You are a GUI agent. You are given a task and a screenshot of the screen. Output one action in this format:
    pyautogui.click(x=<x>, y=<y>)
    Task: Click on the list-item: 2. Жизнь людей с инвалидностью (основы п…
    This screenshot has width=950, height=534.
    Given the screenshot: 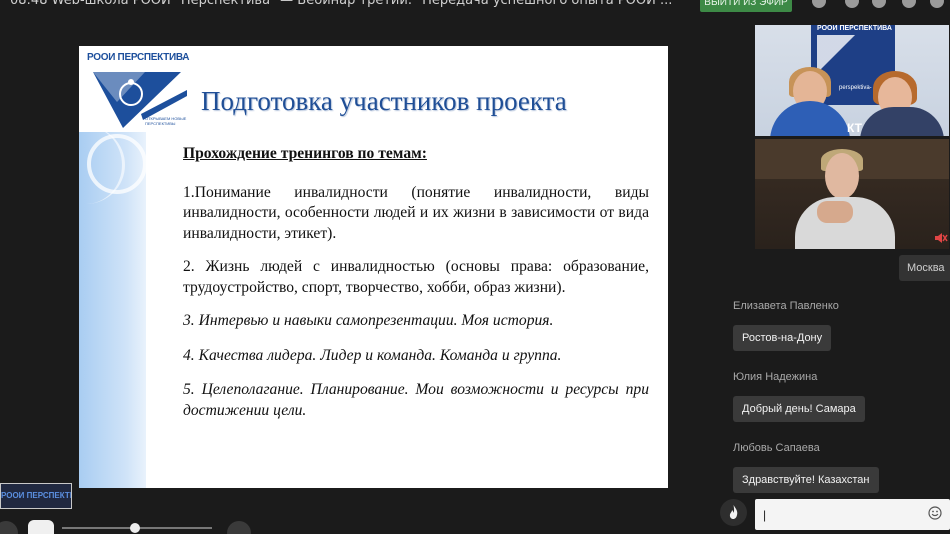 What is the action you would take?
    pyautogui.click(x=416, y=277)
    